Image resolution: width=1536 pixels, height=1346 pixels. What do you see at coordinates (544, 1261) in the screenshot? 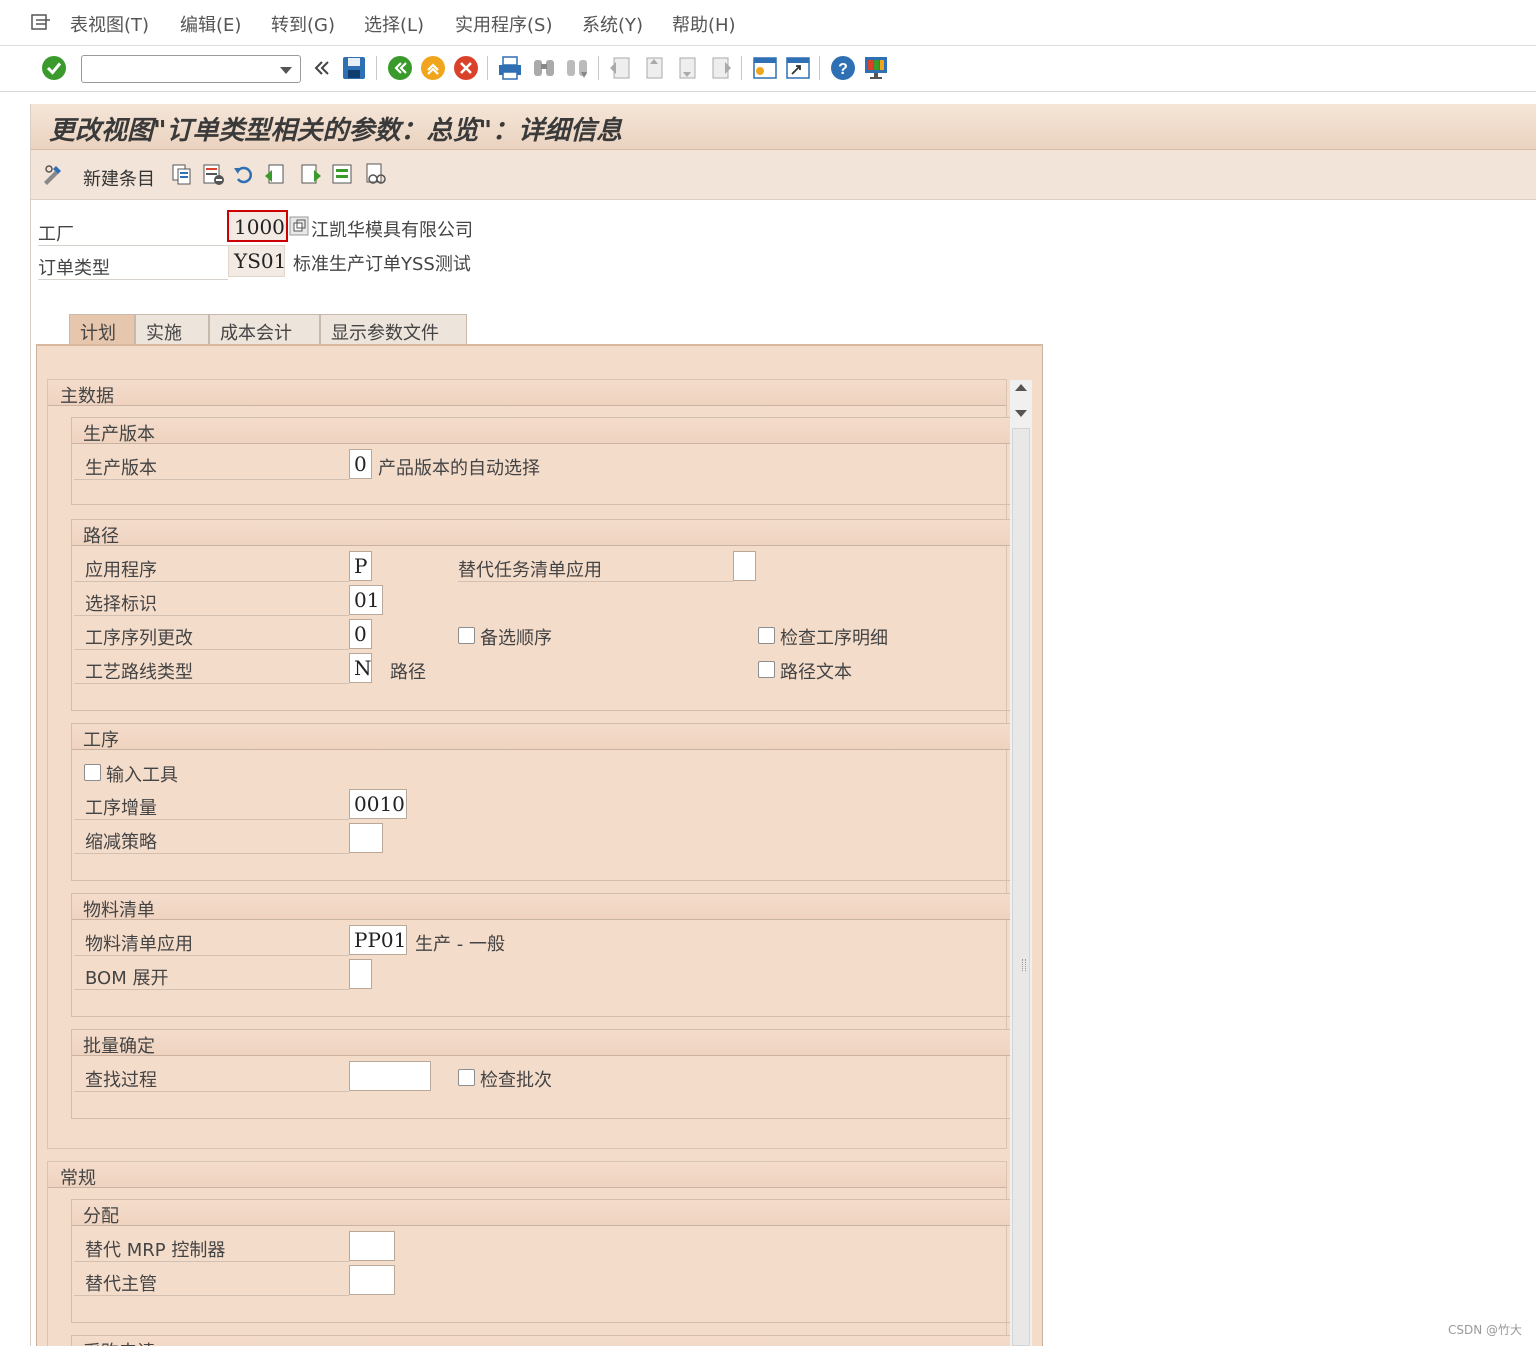
I see `subgroup-assignment: 分配 替代 MRP 控制器 替代主管` at bounding box center [544, 1261].